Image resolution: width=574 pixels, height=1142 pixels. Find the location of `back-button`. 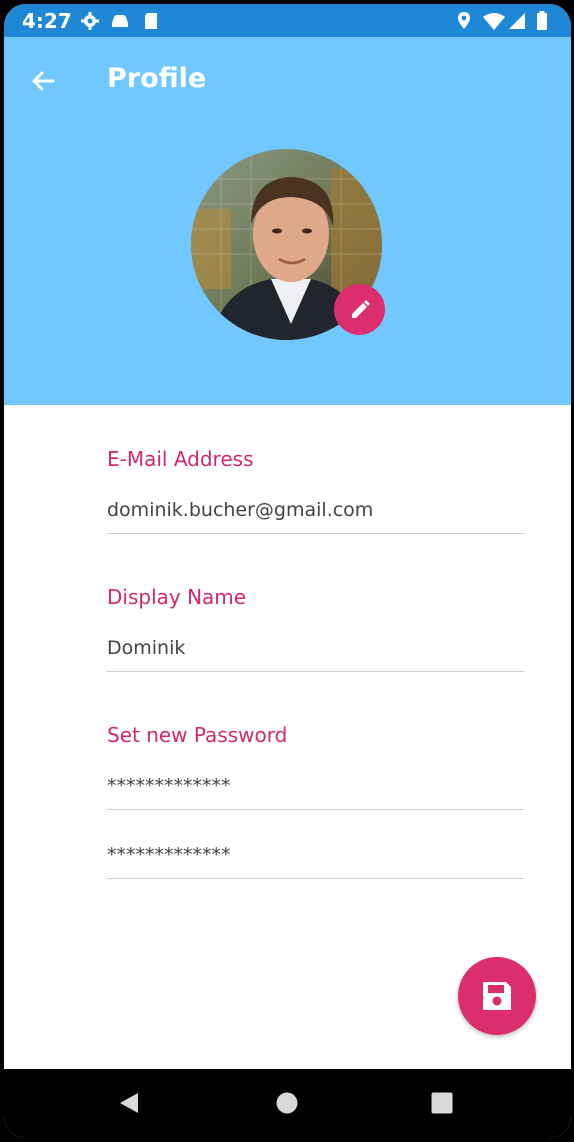

back-button is located at coordinates (43, 81).